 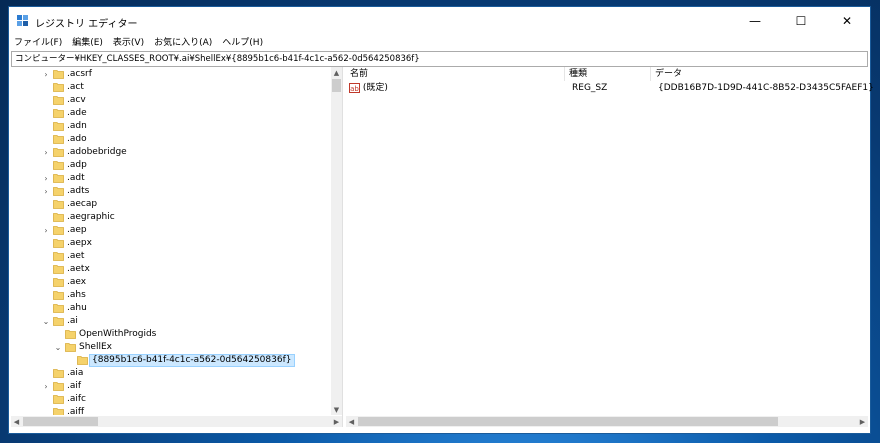 What do you see at coordinates (336, 409) in the screenshot?
I see `scroll-down-arrow-icon: ▼` at bounding box center [336, 409].